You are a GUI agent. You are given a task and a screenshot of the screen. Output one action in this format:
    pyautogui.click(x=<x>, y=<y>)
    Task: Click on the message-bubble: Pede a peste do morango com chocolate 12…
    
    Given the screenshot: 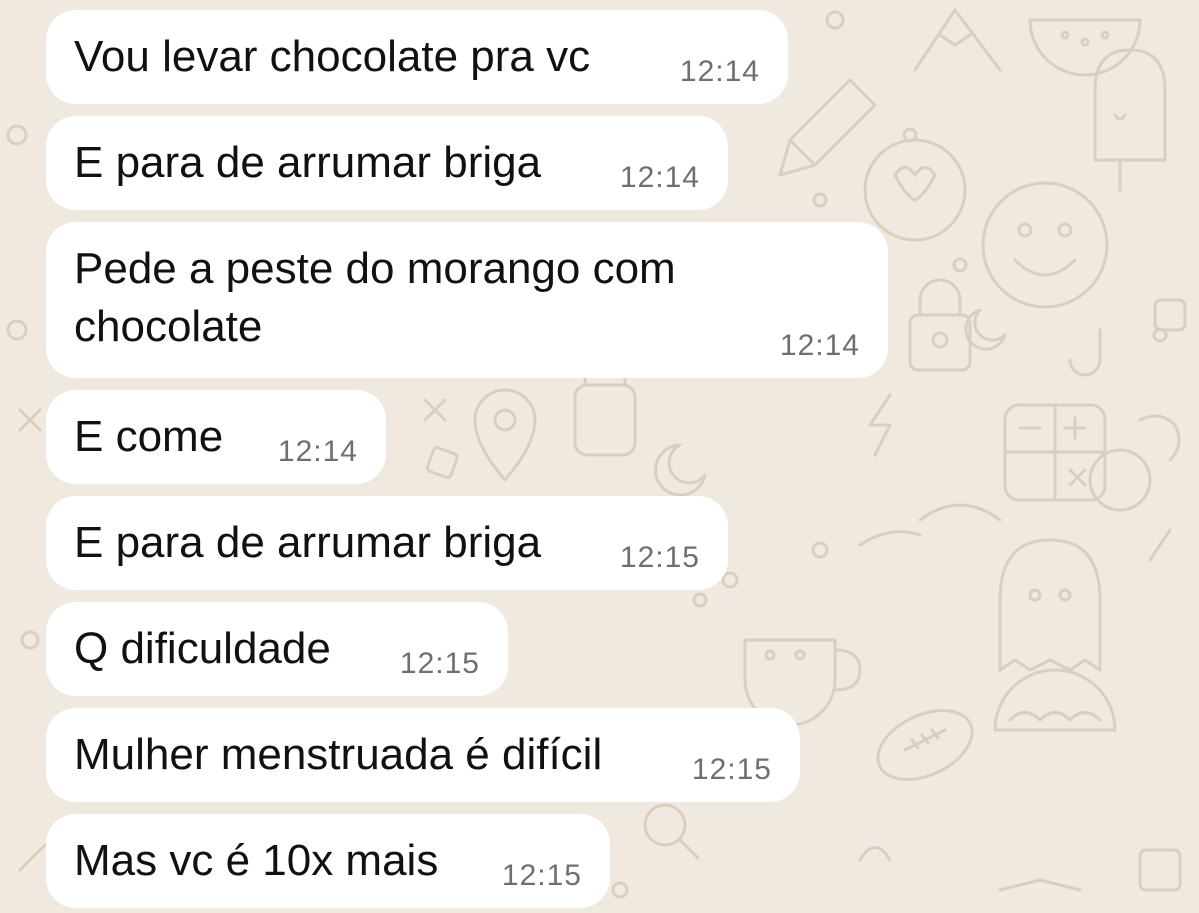 What is the action you would take?
    pyautogui.click(x=467, y=300)
    